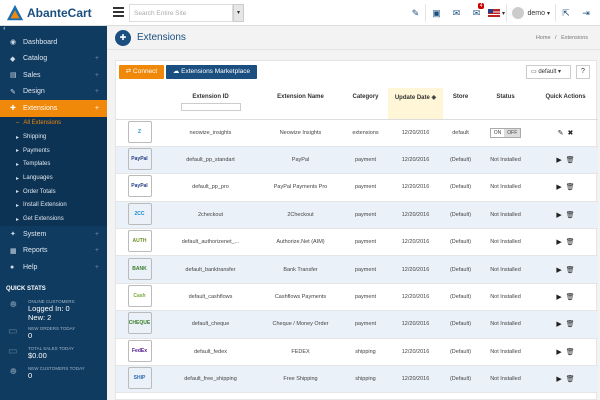 The height and width of the screenshot is (400, 600). I want to click on header-extension-id: Extension ID, so click(210, 104).